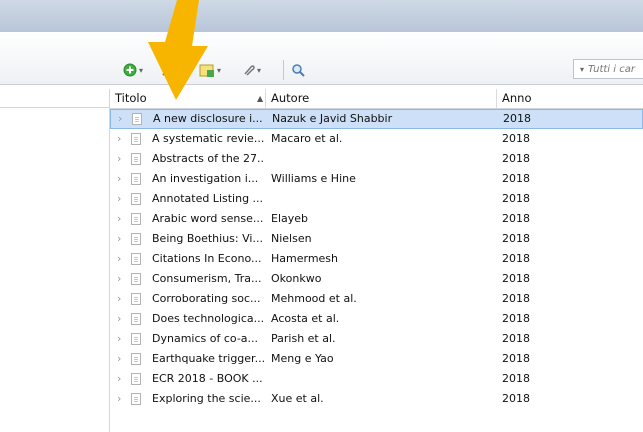 This screenshot has width=643, height=432. I want to click on attachment-button: ▾, so click(251, 70).